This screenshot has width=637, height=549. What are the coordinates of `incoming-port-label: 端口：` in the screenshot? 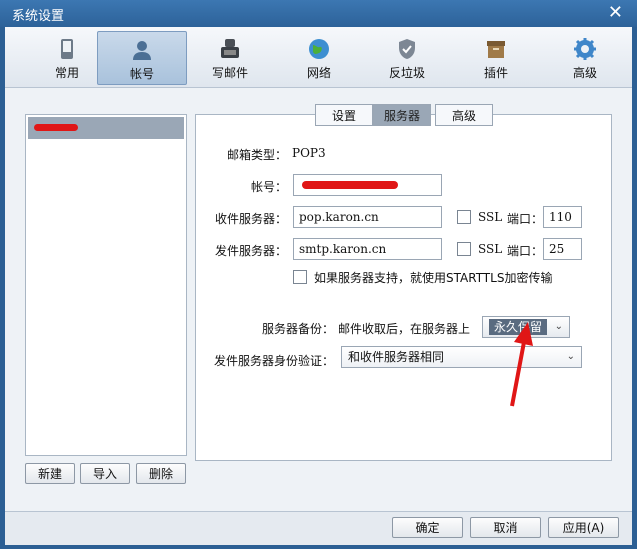 It's located at (525, 219).